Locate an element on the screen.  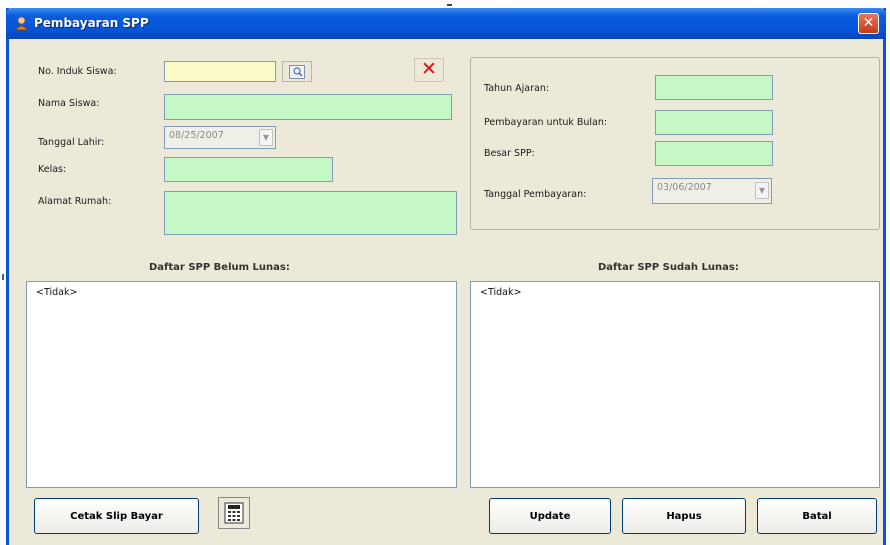
clear-button: ✕ is located at coordinates (429, 70).